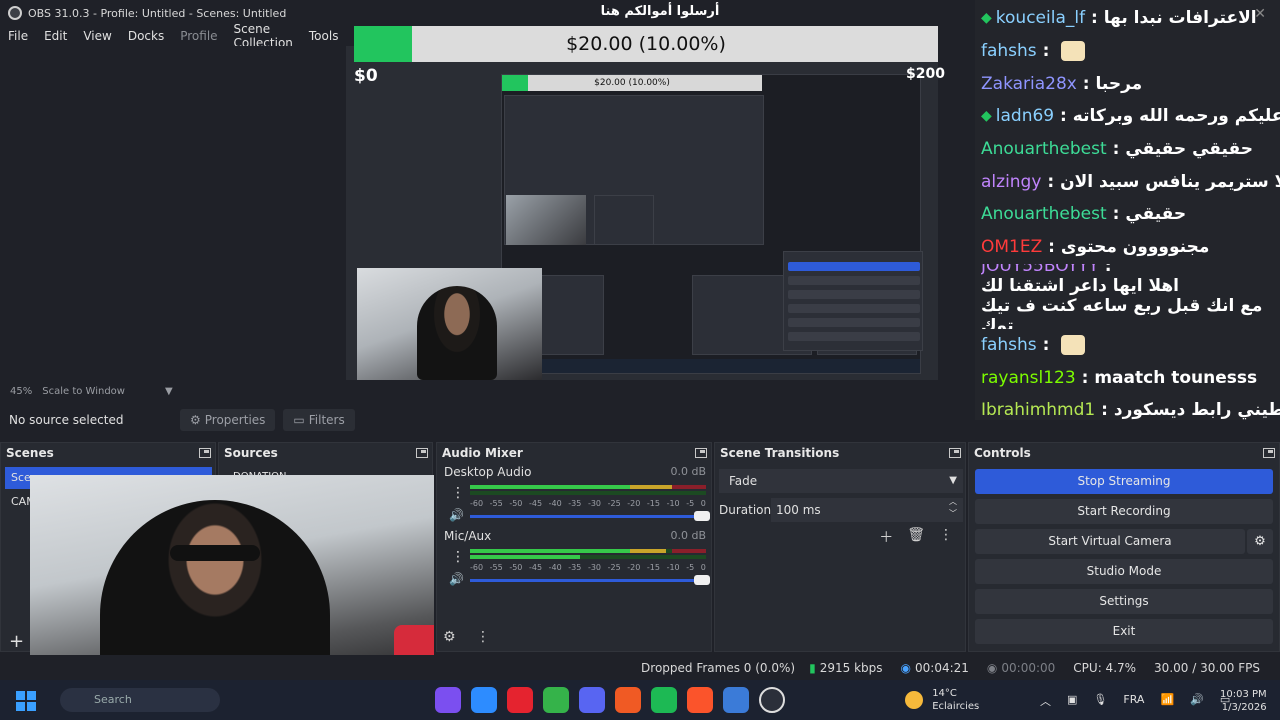 Image resolution: width=1280 pixels, height=720 pixels. What do you see at coordinates (228, 420) in the screenshot?
I see `properties-button: ⚙ Properties` at bounding box center [228, 420].